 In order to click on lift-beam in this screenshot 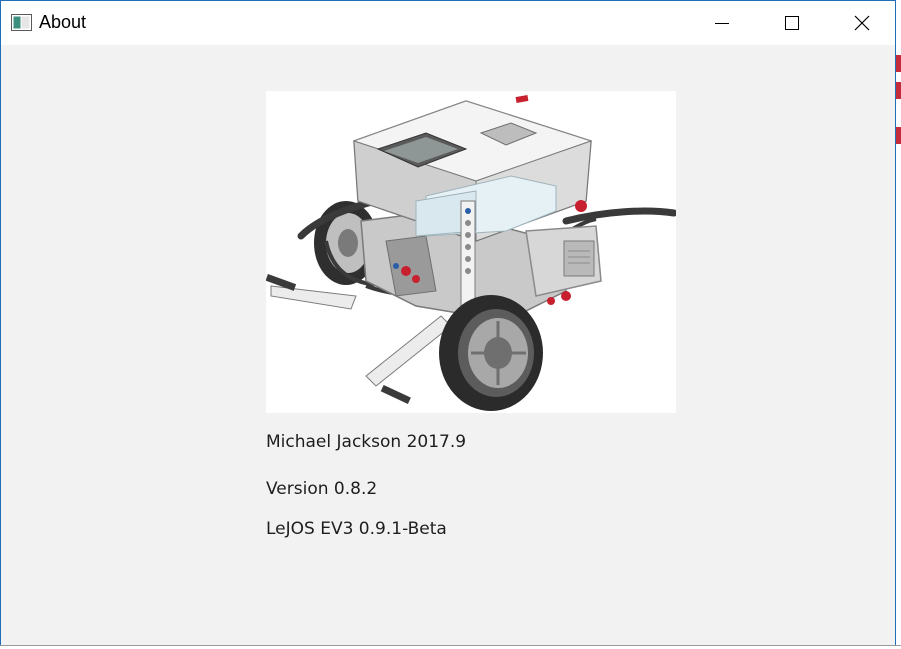, I will do `click(468, 256)`.